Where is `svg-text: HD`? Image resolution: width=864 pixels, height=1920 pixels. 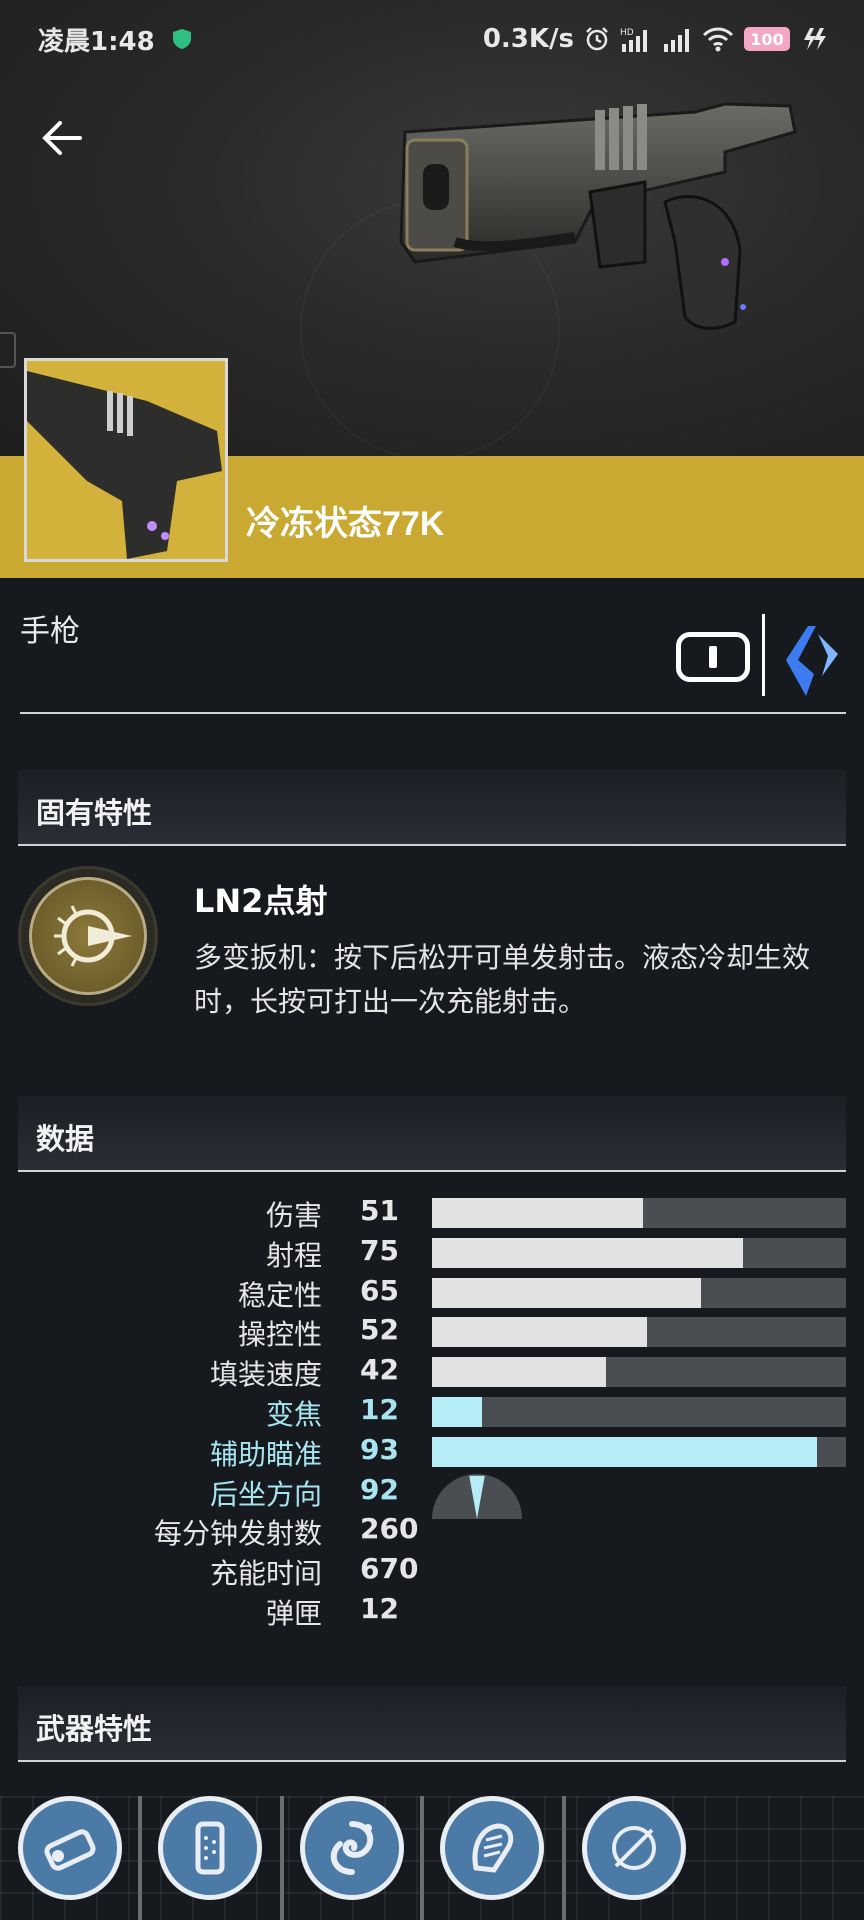
svg-text: HD is located at coordinates (627, 33).